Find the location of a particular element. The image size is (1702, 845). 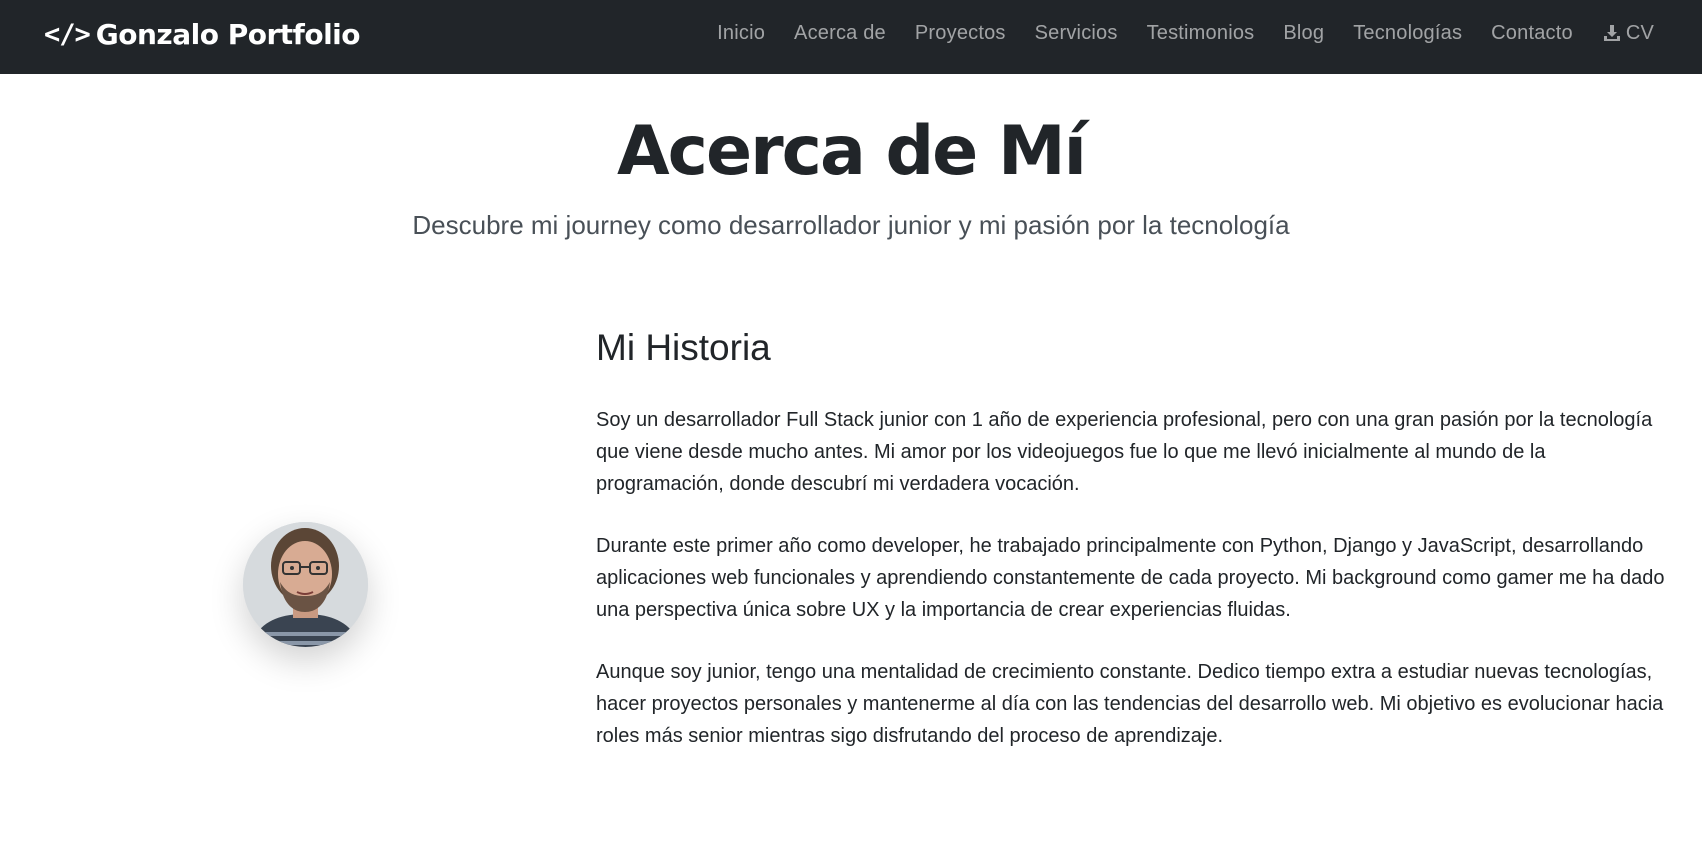

nav-link-blog: Blog is located at coordinates (1303, 33).